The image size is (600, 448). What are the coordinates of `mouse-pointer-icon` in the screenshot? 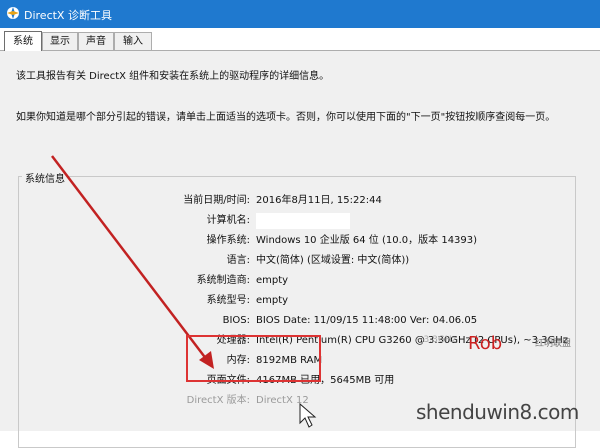 It's located at (308, 415).